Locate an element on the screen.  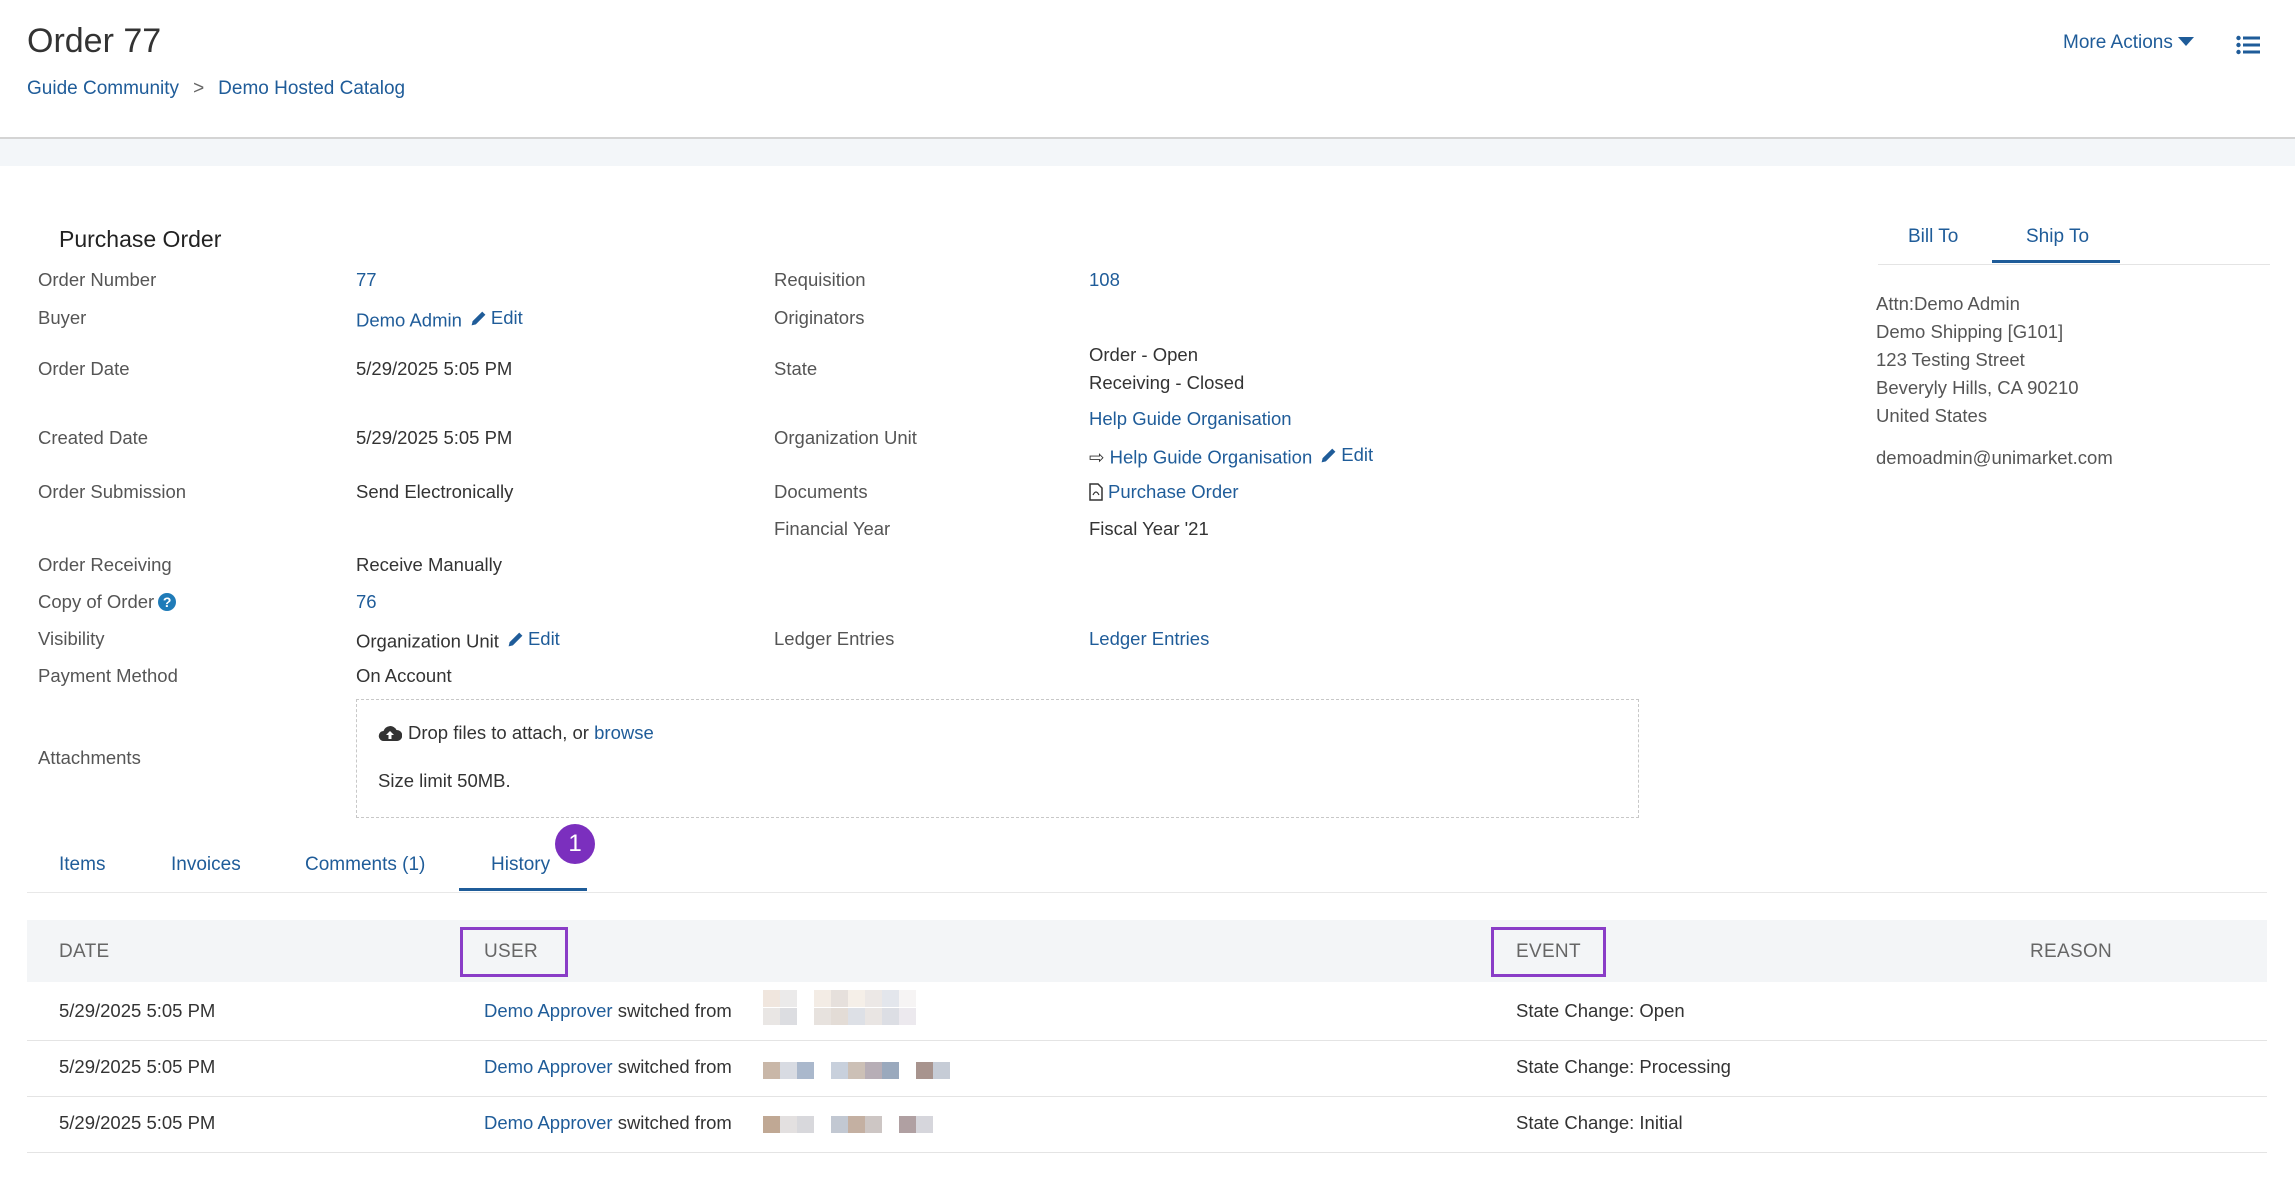
copy-of-order-label-text: Copy of Order is located at coordinates (96, 601).